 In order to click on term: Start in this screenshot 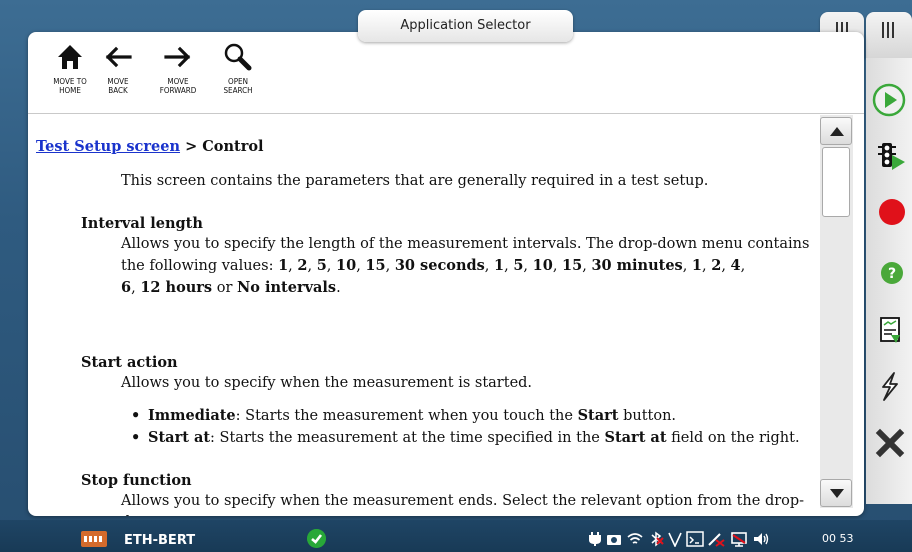, I will do `click(598, 415)`.